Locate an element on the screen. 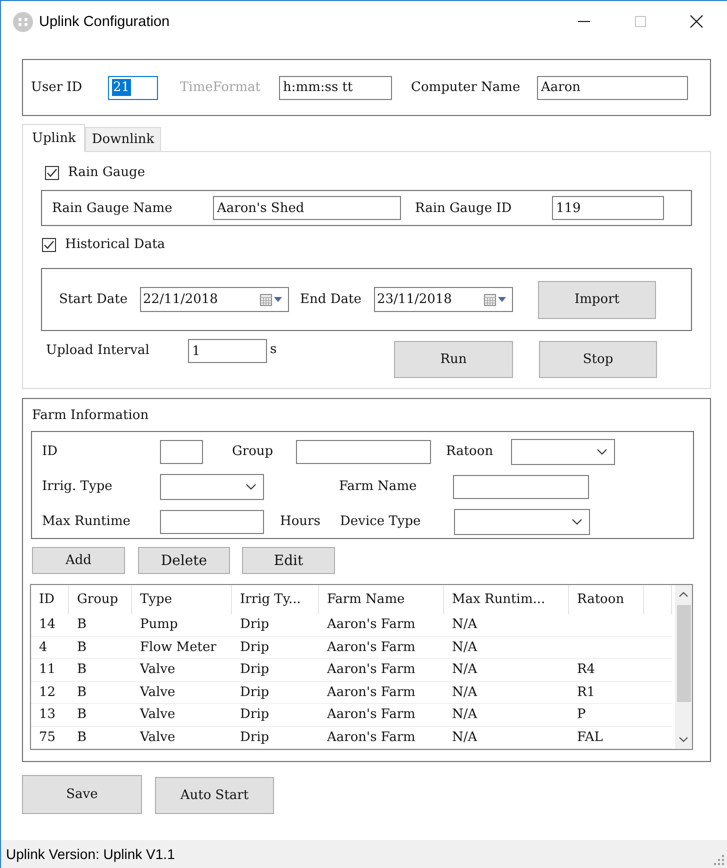 The height and width of the screenshot is (868, 727). add-button: Add is located at coordinates (78, 560).